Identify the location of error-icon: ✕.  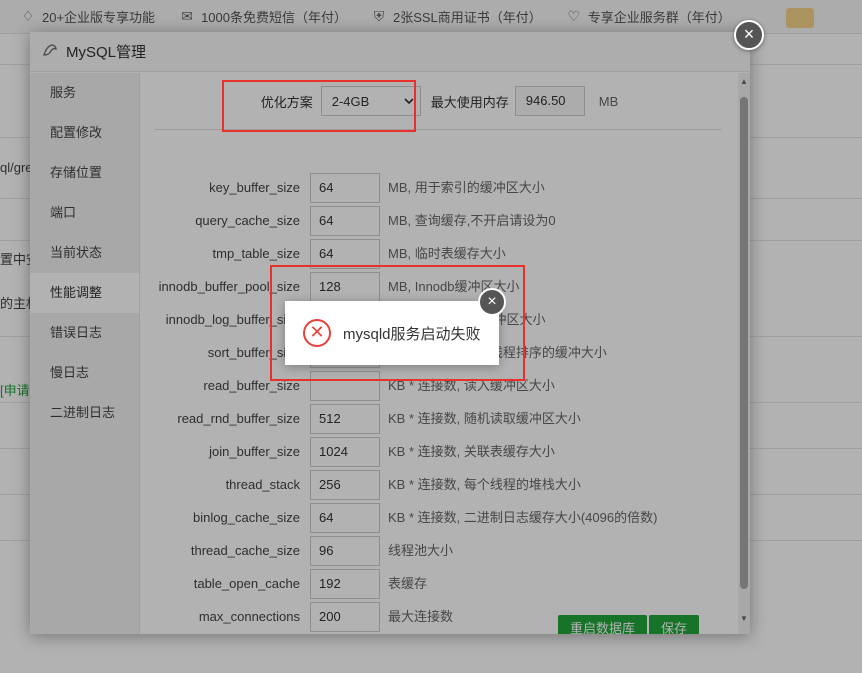
(317, 333).